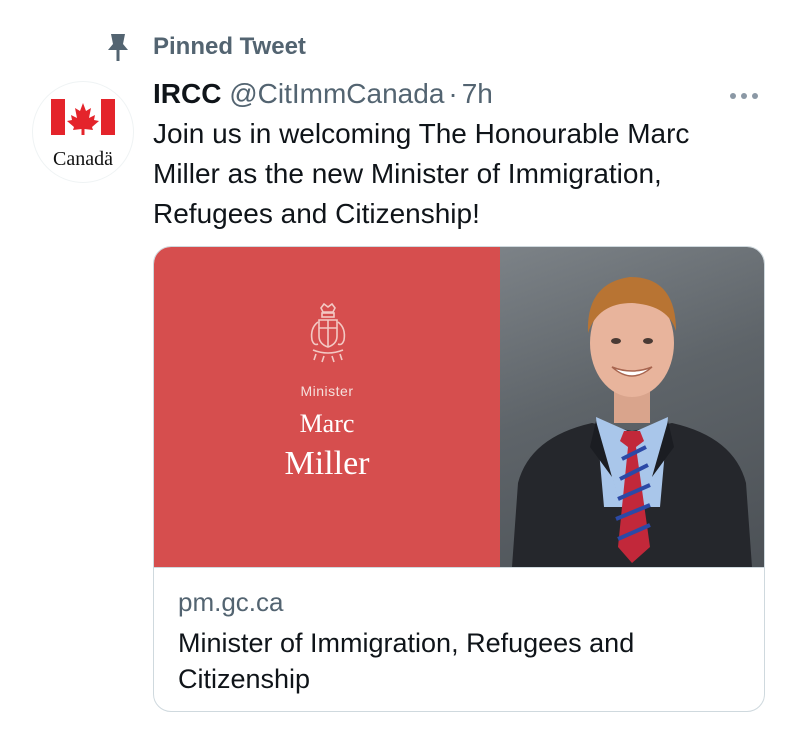 The width and height of the screenshot is (794, 745). I want to click on coat-of-arms-icon, so click(328, 332).